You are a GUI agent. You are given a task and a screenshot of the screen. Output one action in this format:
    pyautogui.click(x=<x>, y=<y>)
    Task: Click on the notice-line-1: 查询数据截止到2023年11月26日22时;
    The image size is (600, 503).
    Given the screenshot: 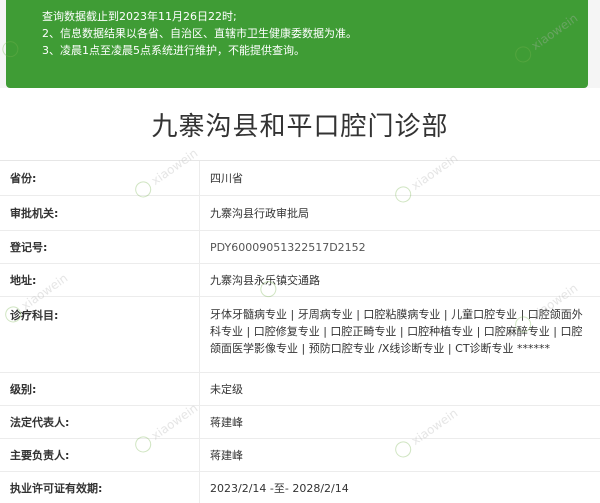 What is the action you would take?
    pyautogui.click(x=139, y=16)
    